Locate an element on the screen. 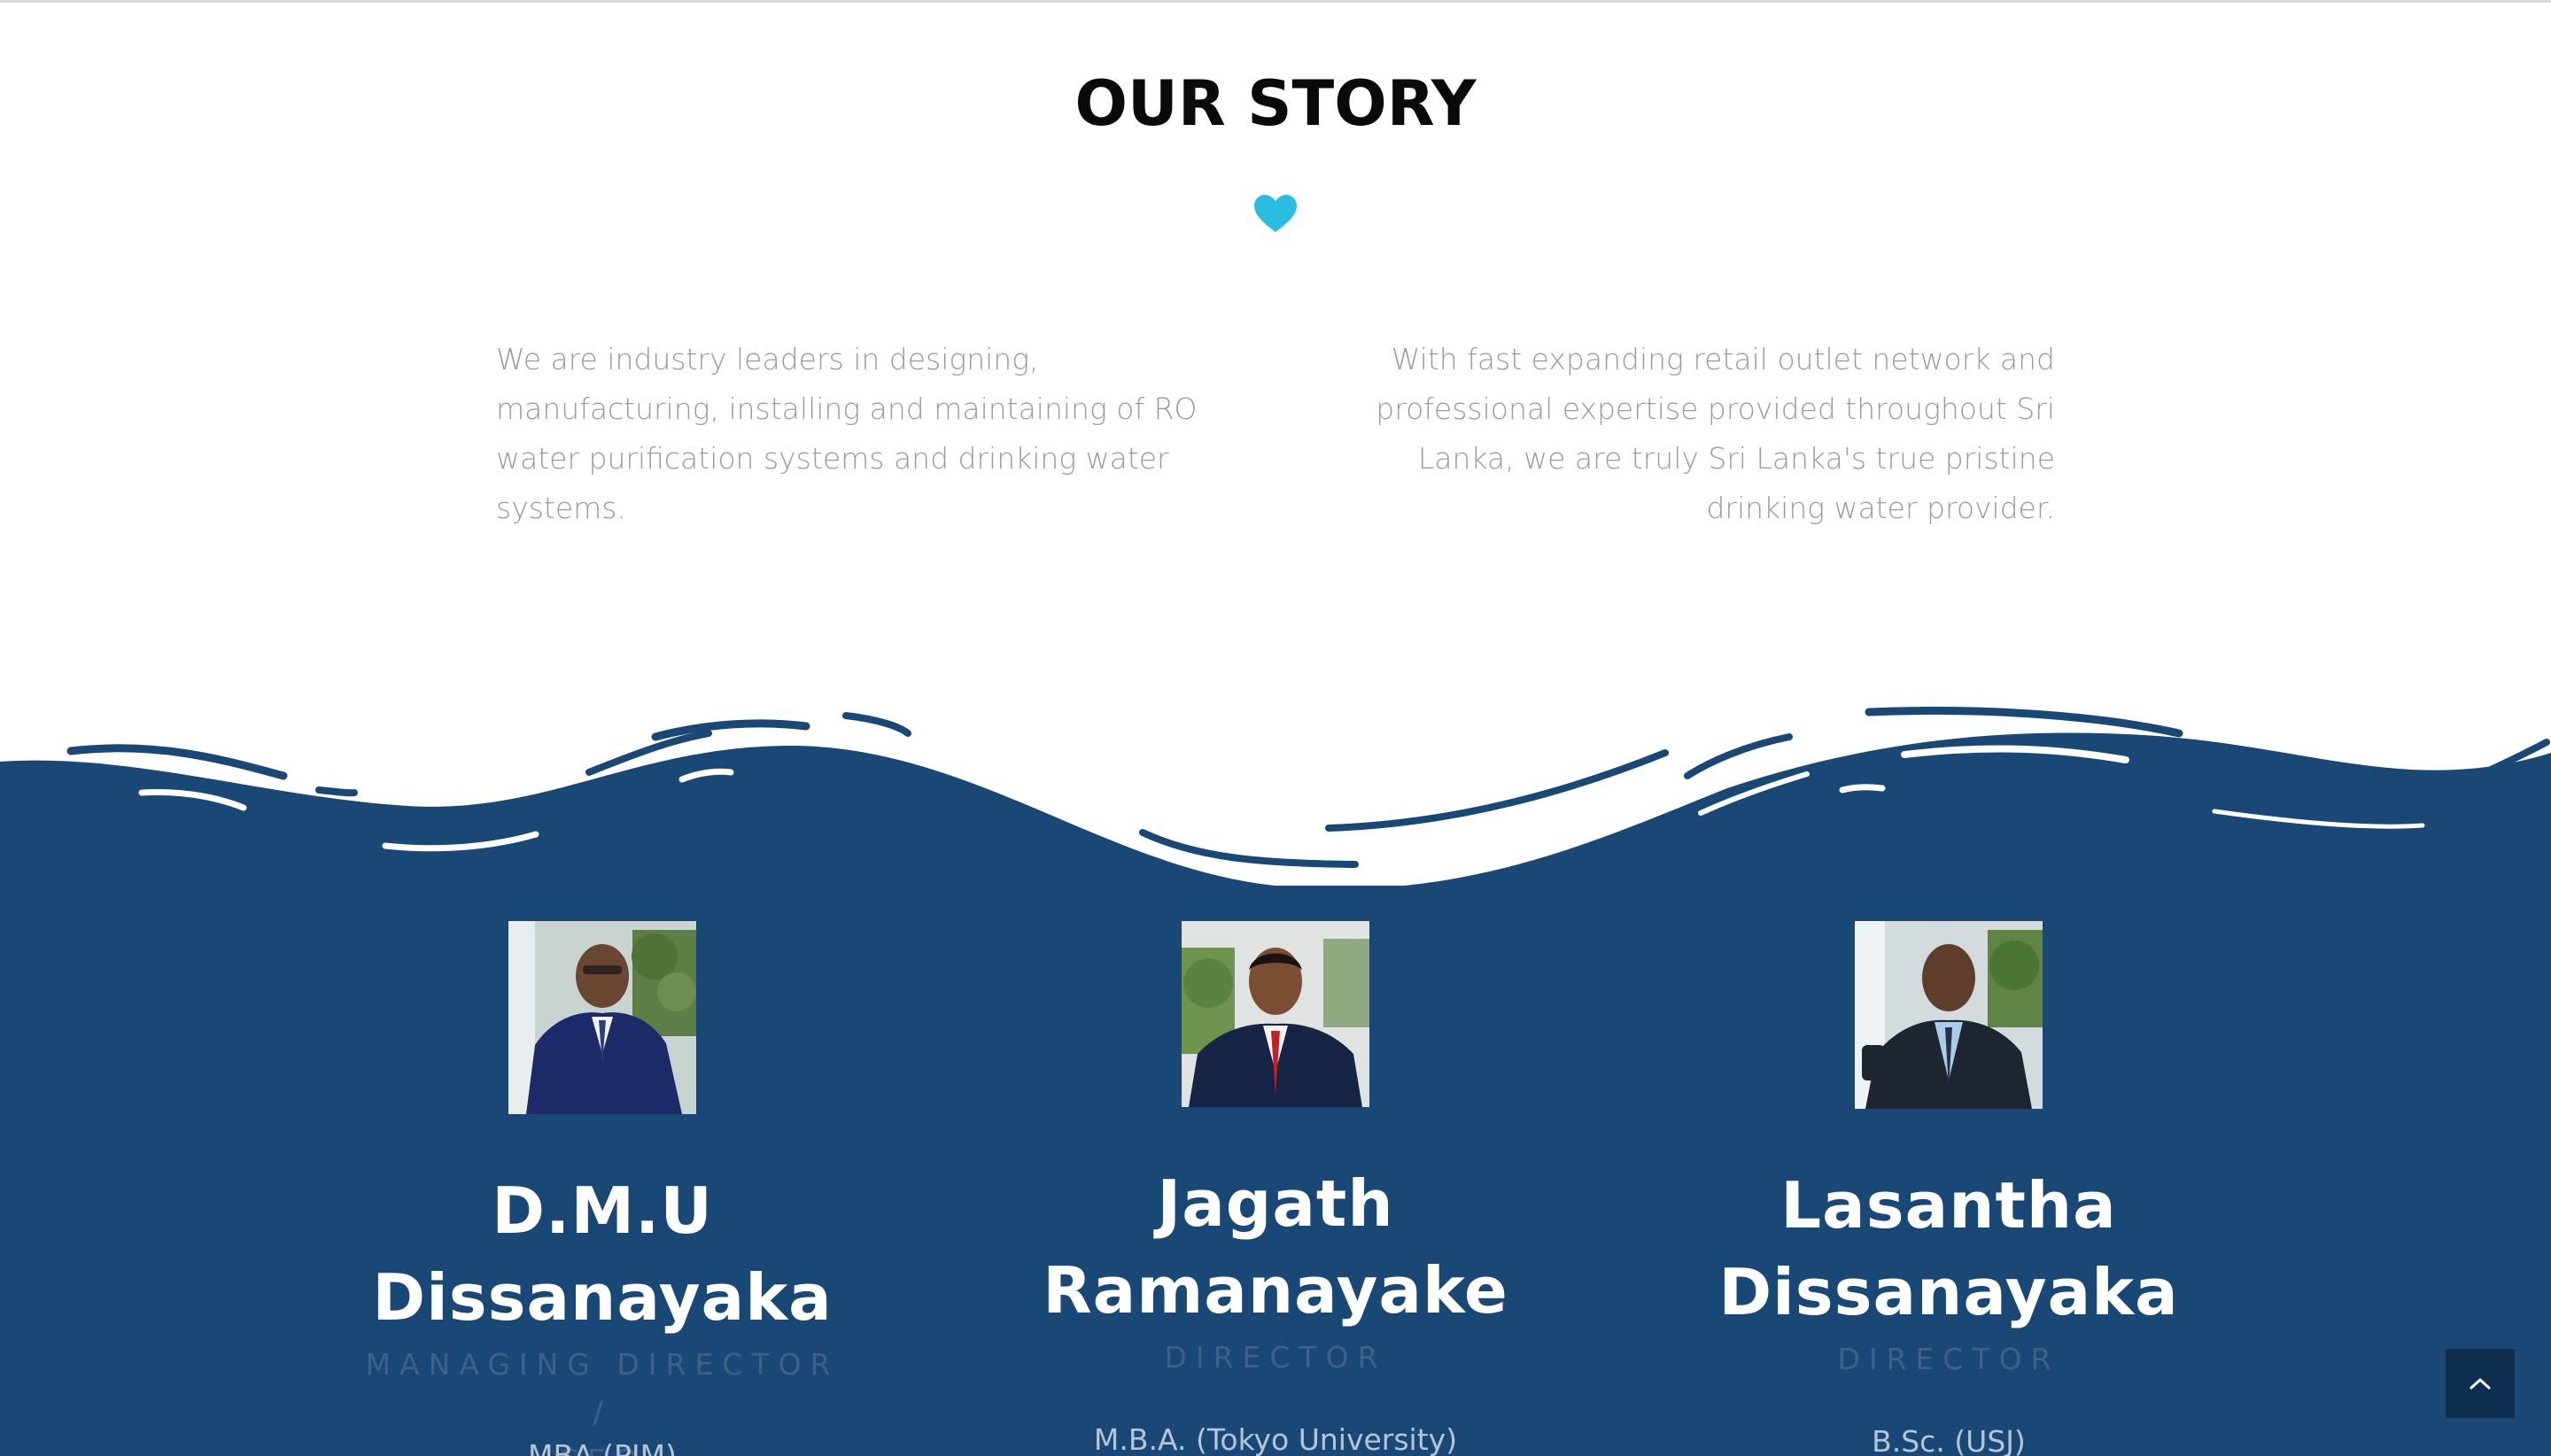 This screenshot has height=1456, width=2551. team-name-3-first: Lasantha is located at coordinates (1949, 1205).